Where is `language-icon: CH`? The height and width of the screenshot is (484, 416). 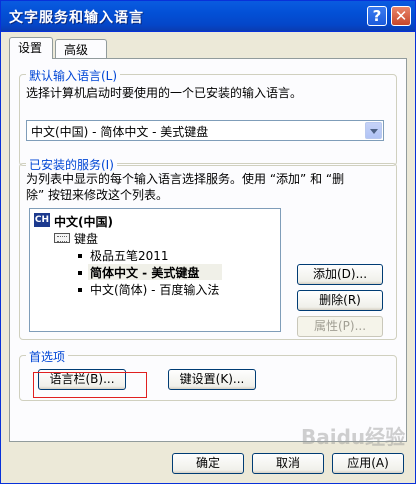
language-icon: CH is located at coordinates (42, 220).